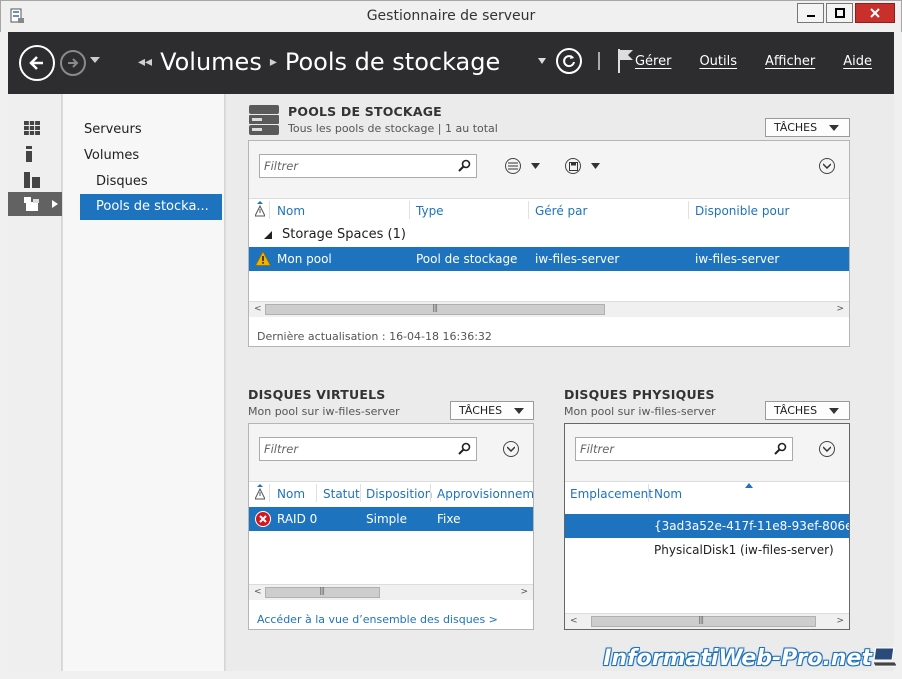  What do you see at coordinates (464, 165) in the screenshot?
I see `search-icon` at bounding box center [464, 165].